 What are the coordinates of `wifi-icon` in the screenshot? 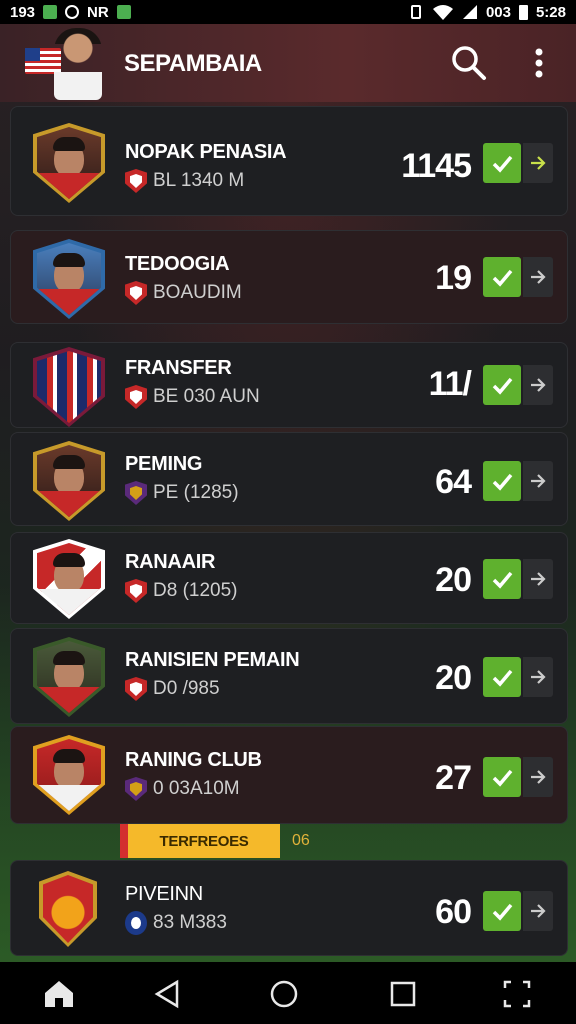 It's located at (442, 12).